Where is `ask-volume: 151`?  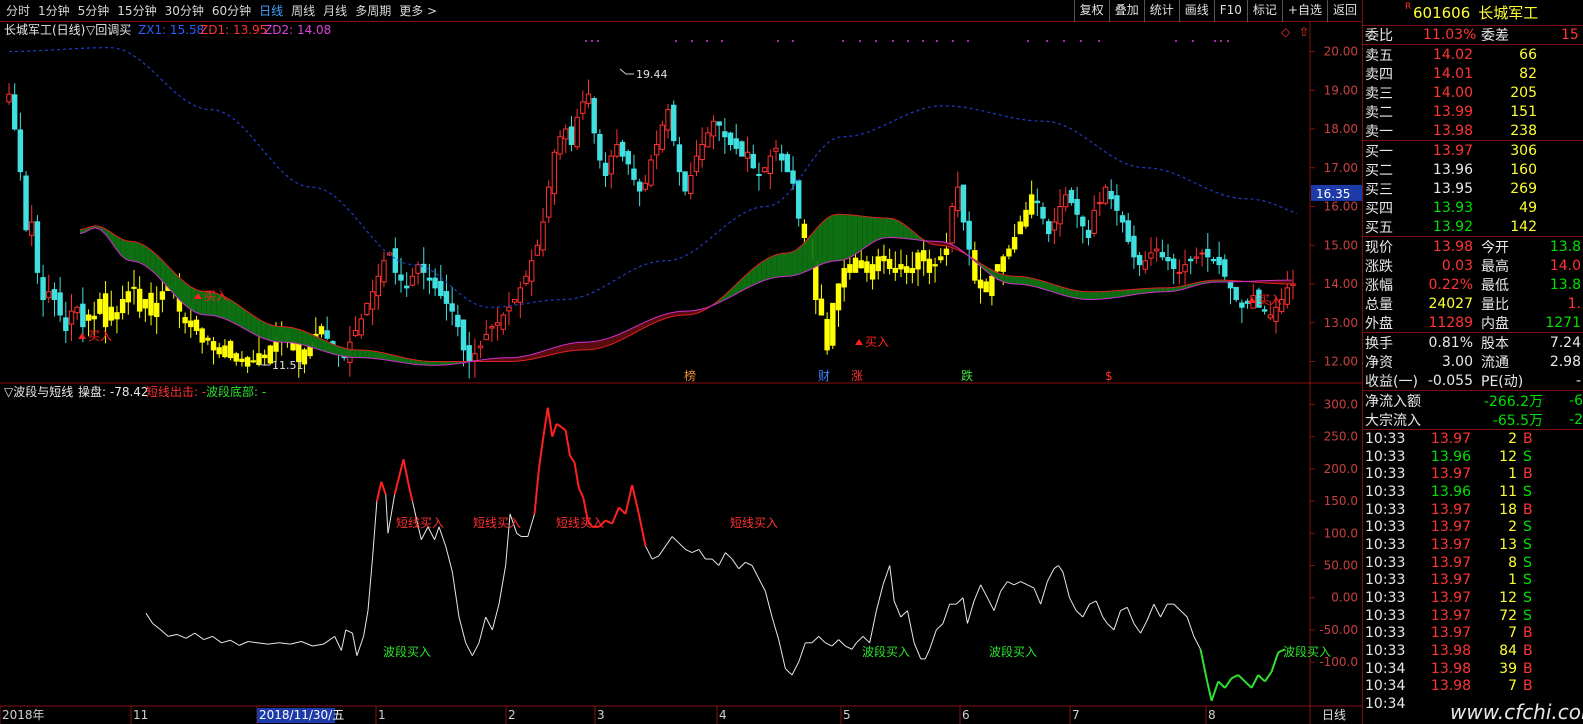 ask-volume: 151 is located at coordinates (1523, 111).